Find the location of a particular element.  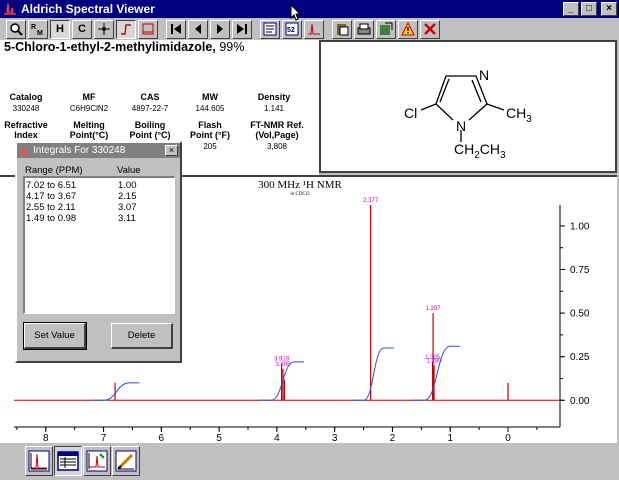

delete-button: Delete is located at coordinates (142, 336).